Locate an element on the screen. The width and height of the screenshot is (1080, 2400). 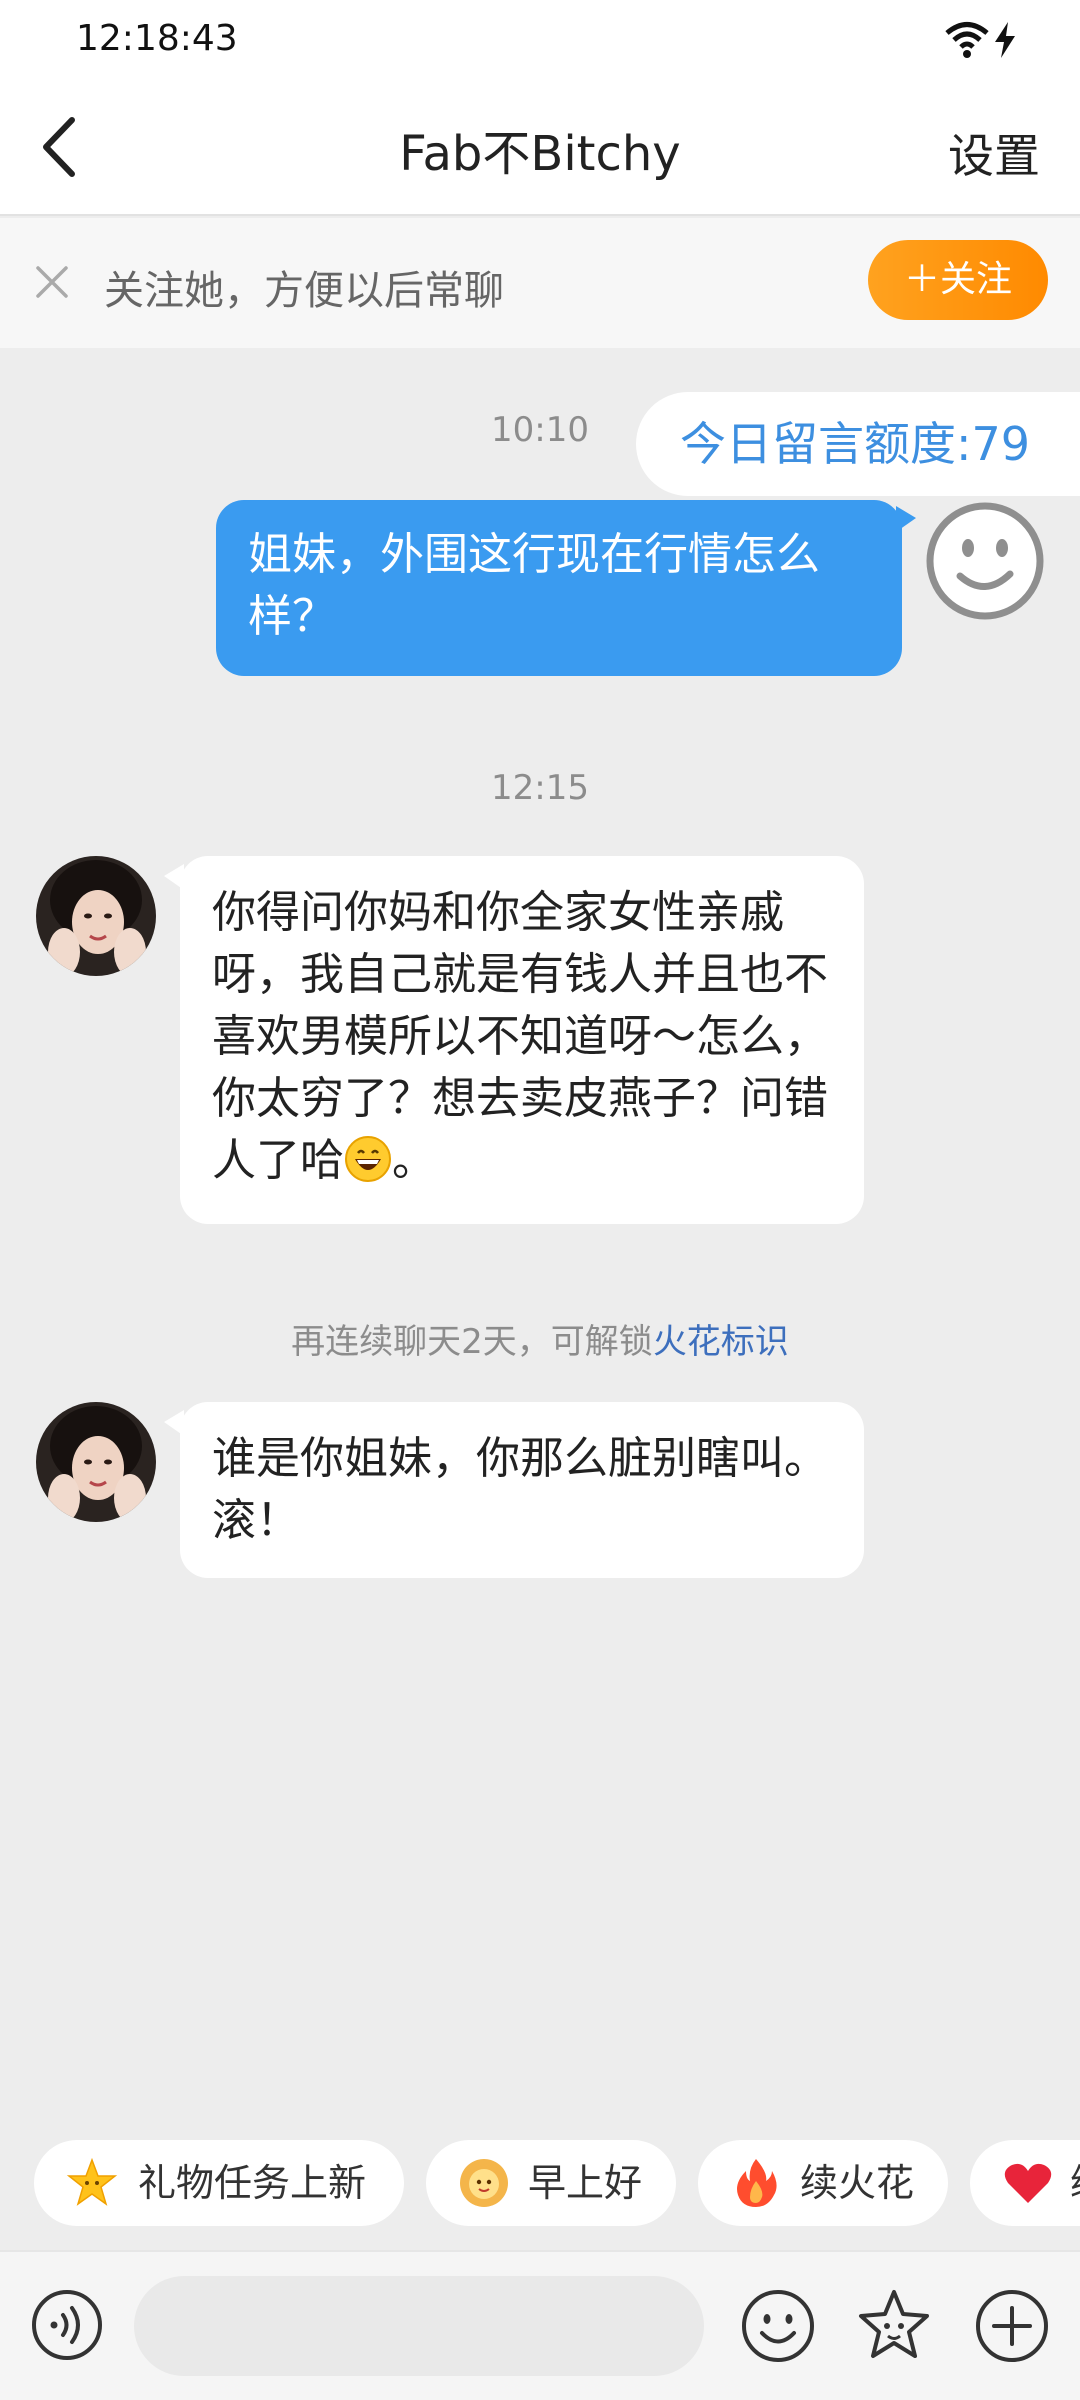
incoming-message: 谁是你姐妹，你那么脏别瞎叫。滚！ is located at coordinates (522, 1490).